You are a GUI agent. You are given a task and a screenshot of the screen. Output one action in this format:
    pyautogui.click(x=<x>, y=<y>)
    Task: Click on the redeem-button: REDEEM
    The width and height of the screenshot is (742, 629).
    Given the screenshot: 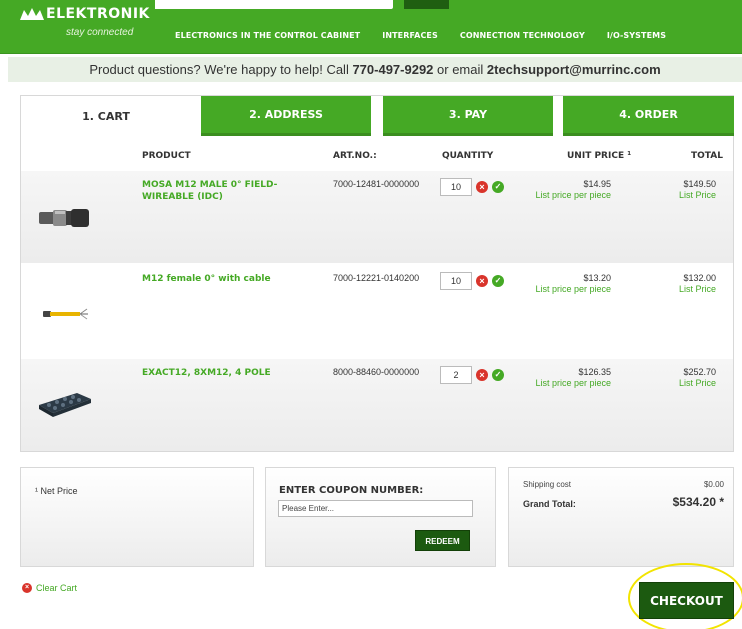 What is the action you would take?
    pyautogui.click(x=442, y=540)
    